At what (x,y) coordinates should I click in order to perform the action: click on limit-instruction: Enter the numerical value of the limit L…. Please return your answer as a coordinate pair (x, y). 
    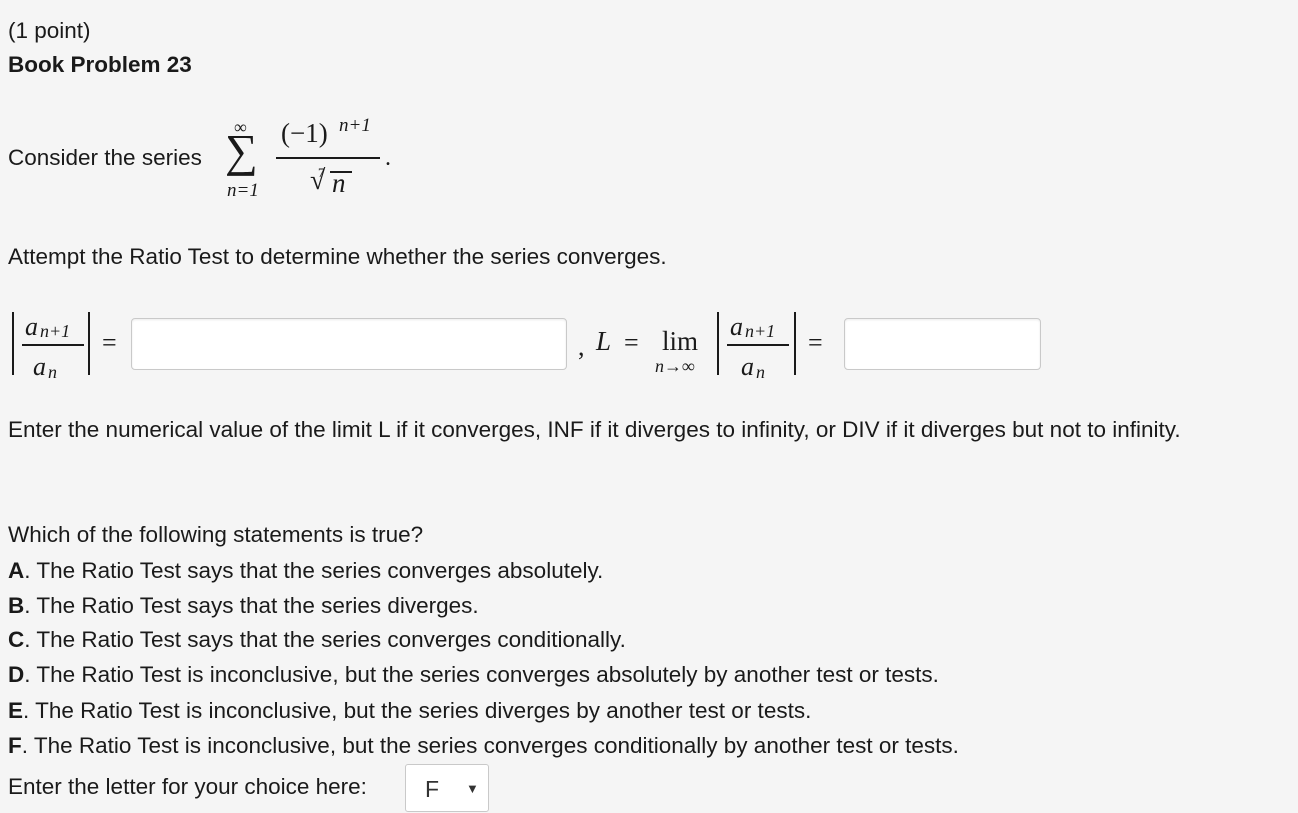
    Looking at the image, I should click on (594, 429).